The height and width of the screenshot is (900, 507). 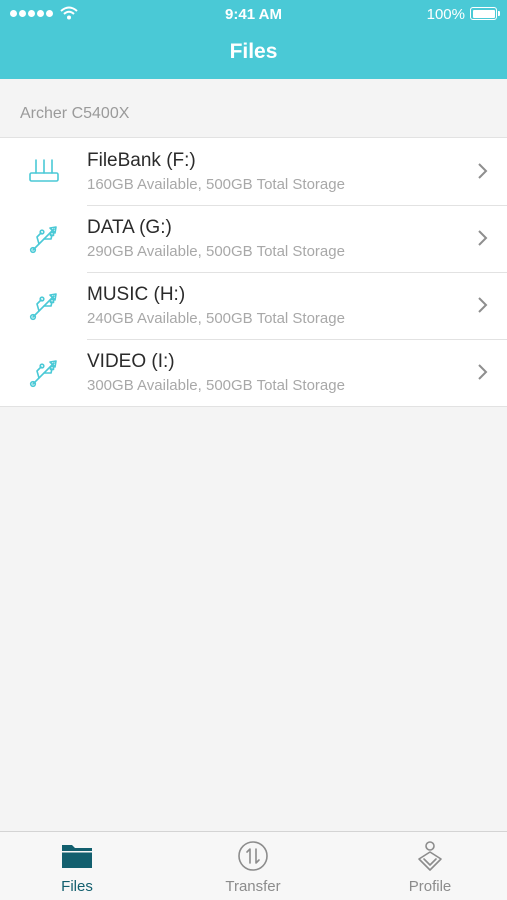 What do you see at coordinates (77, 856) in the screenshot?
I see `folder-icon` at bounding box center [77, 856].